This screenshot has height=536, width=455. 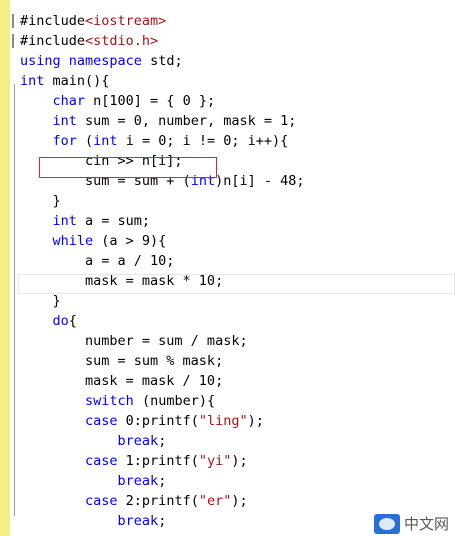 I want to click on code-text: 1:printf(, so click(x=158, y=461).